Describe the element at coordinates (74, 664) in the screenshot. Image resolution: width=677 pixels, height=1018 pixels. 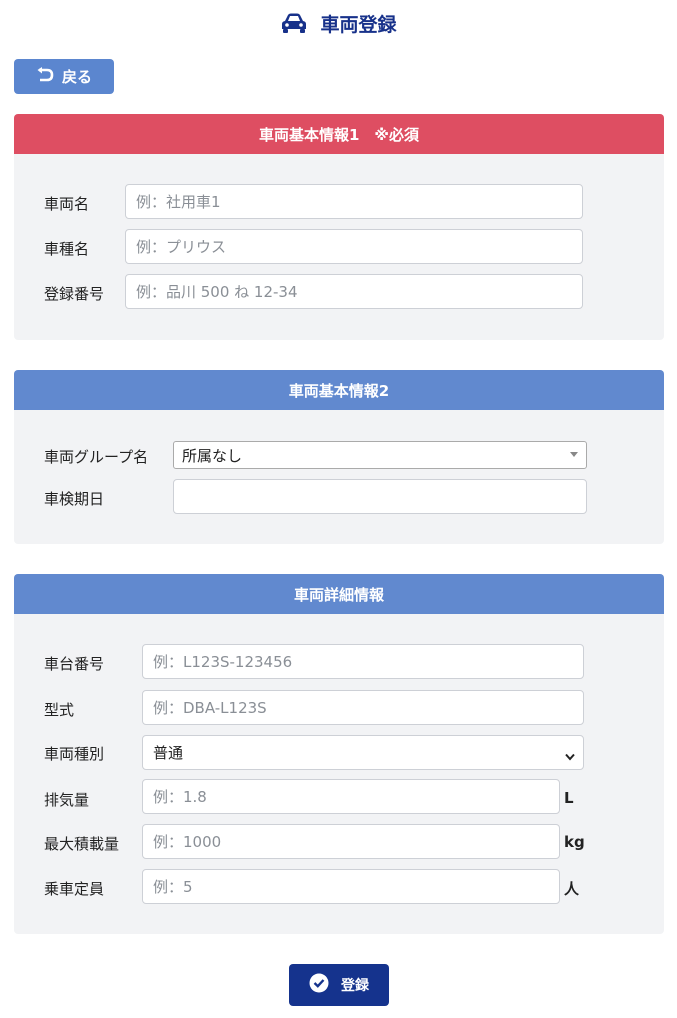
I see `chassis-number-label: 車台番号` at that location.